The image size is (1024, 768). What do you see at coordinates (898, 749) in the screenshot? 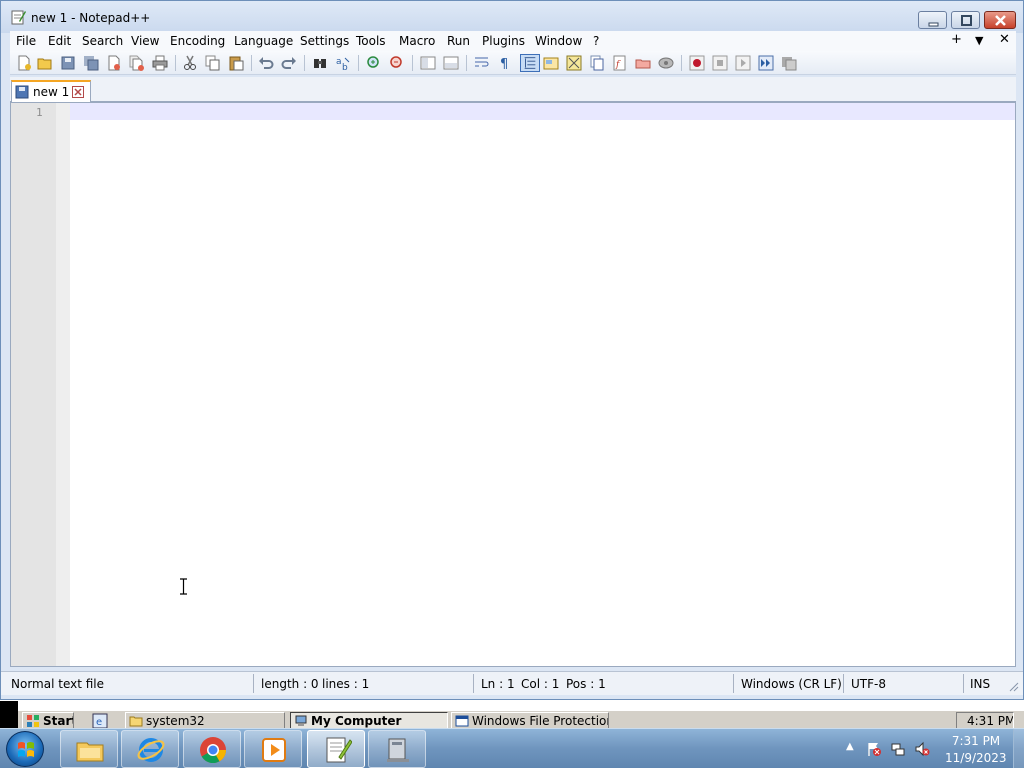
I see `network-icon` at bounding box center [898, 749].